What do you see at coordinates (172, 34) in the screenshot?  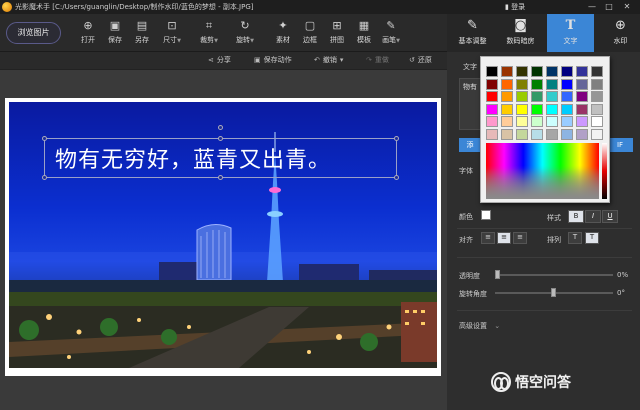 I see `resize-button: ⊡ 尺寸▼` at bounding box center [172, 34].